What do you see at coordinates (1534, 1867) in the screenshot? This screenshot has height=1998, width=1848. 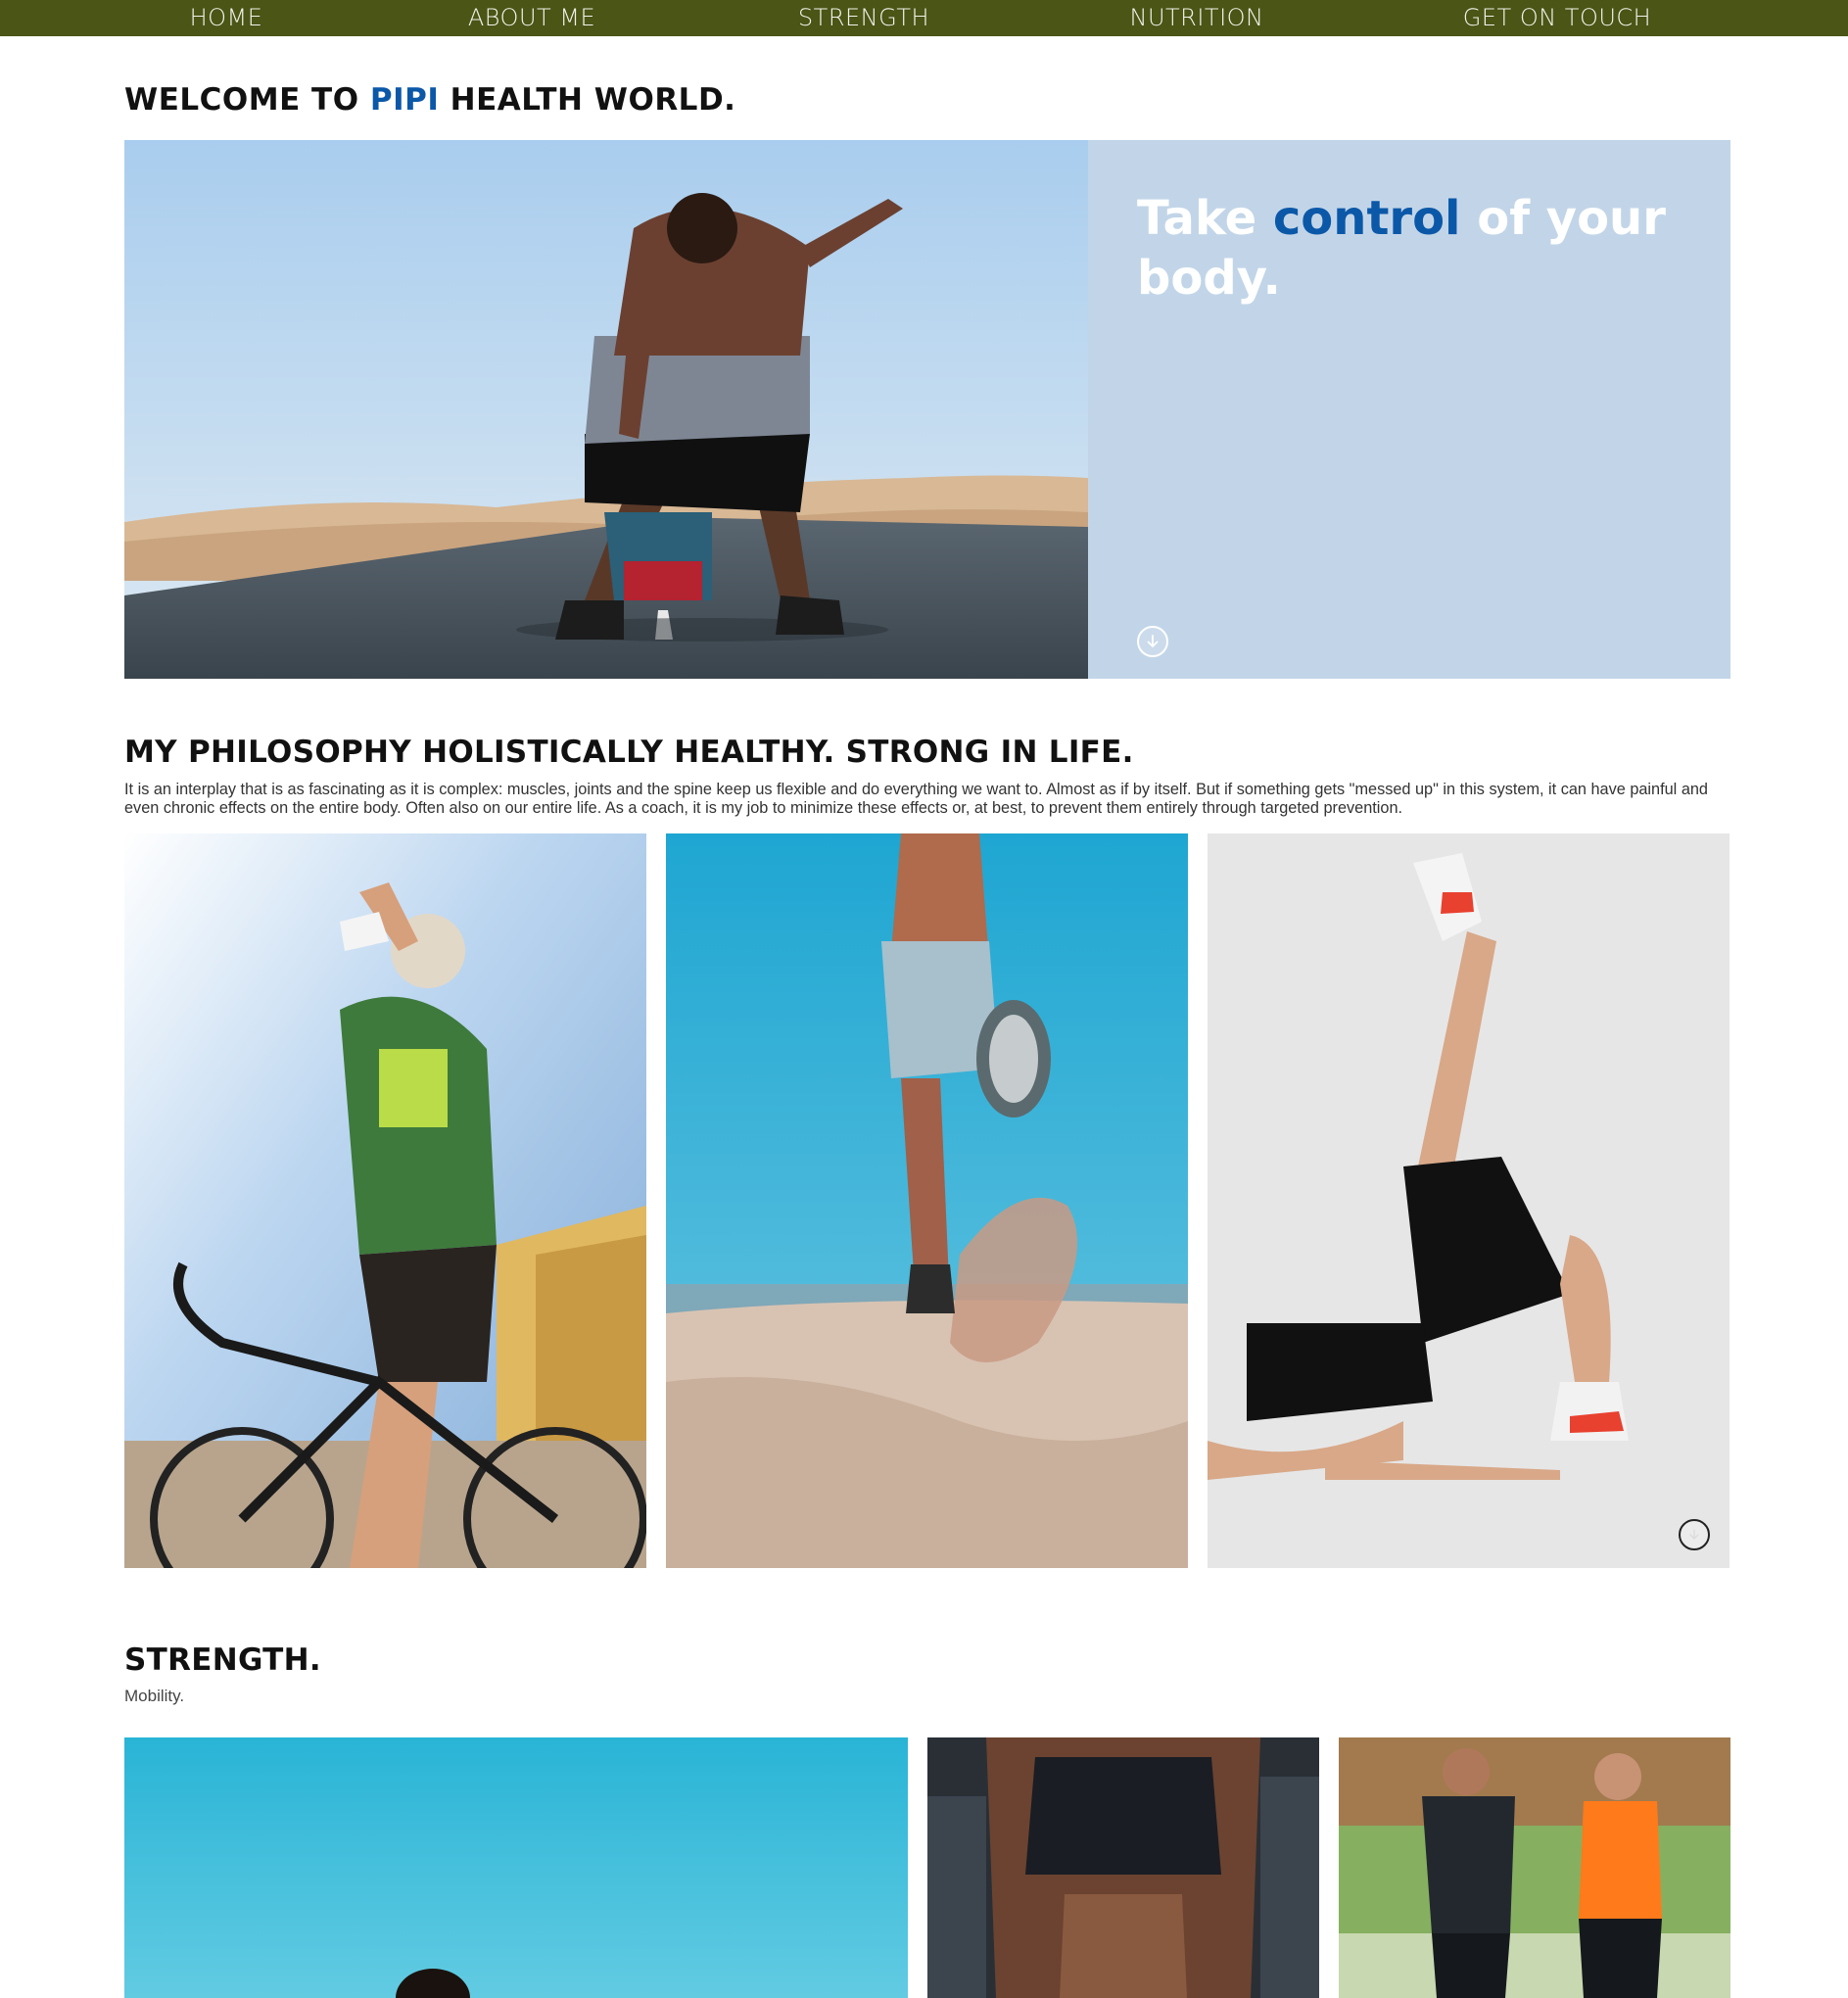 I see `photo-strength-running-couple` at bounding box center [1534, 1867].